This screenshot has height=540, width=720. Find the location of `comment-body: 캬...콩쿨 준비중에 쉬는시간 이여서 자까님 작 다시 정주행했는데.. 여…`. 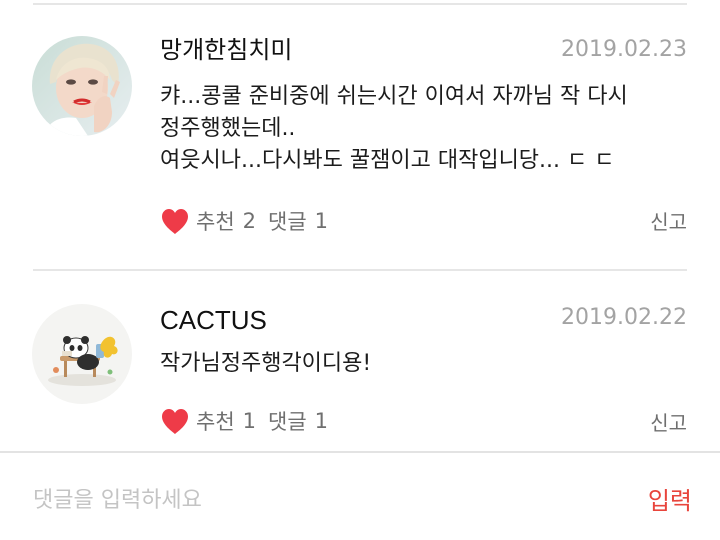

comment-body: 캬...콩쿨 준비중에 쉬는시간 이여서 자까님 작 다시 정주행했는데.. 여… is located at coordinates (430, 129).